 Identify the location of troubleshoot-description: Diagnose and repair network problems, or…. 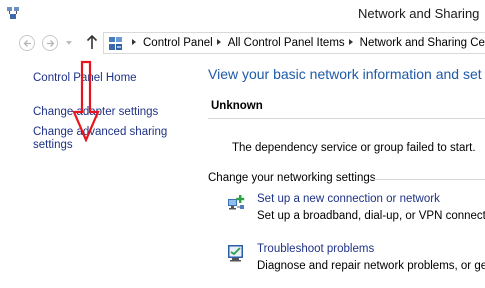
(371, 266).